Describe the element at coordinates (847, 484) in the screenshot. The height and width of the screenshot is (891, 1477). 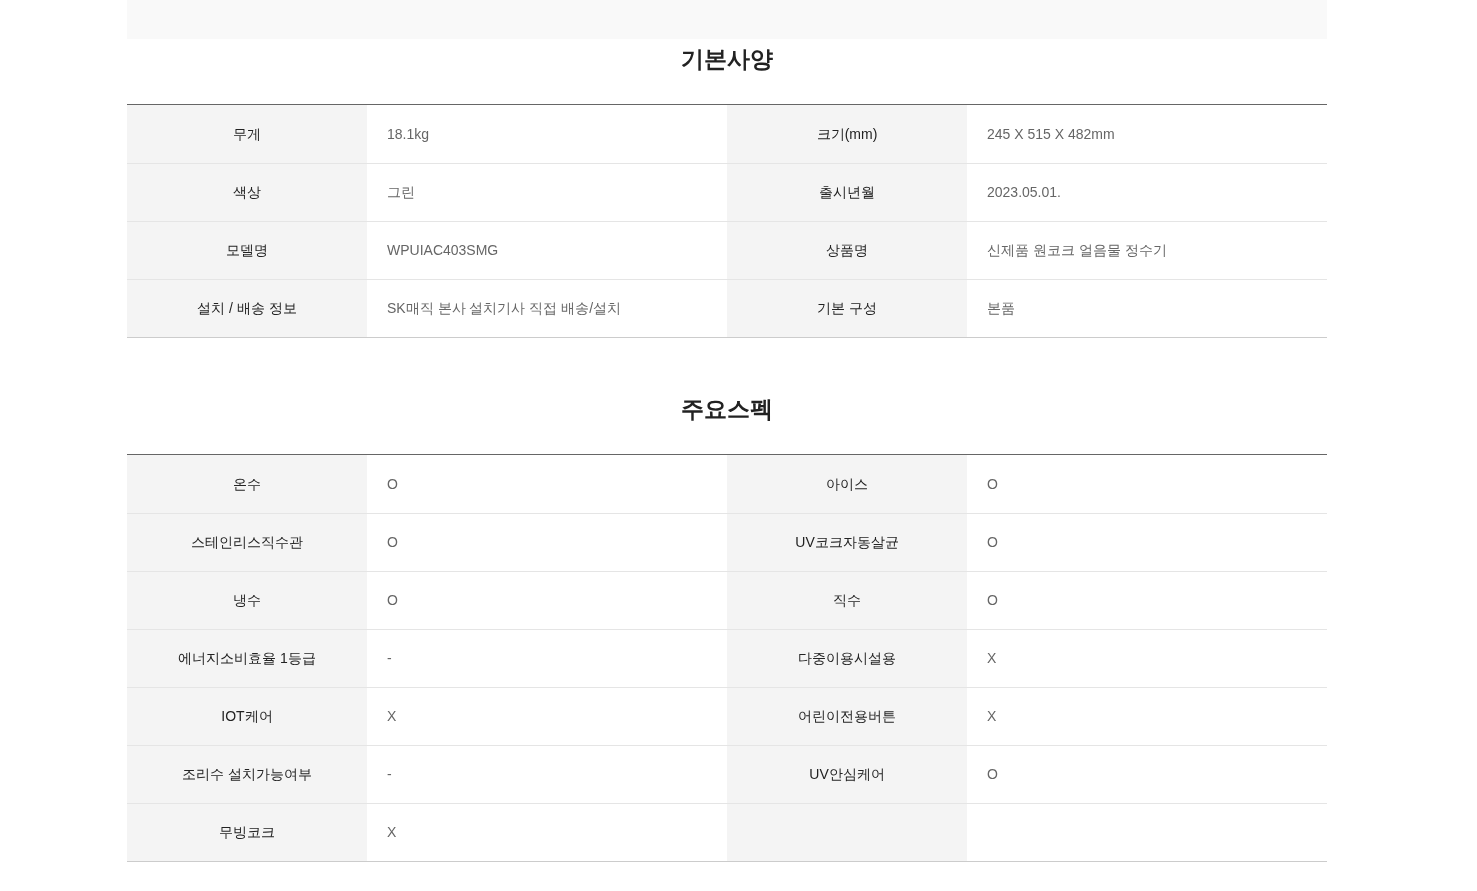
I see `spec-label: 아이스` at that location.